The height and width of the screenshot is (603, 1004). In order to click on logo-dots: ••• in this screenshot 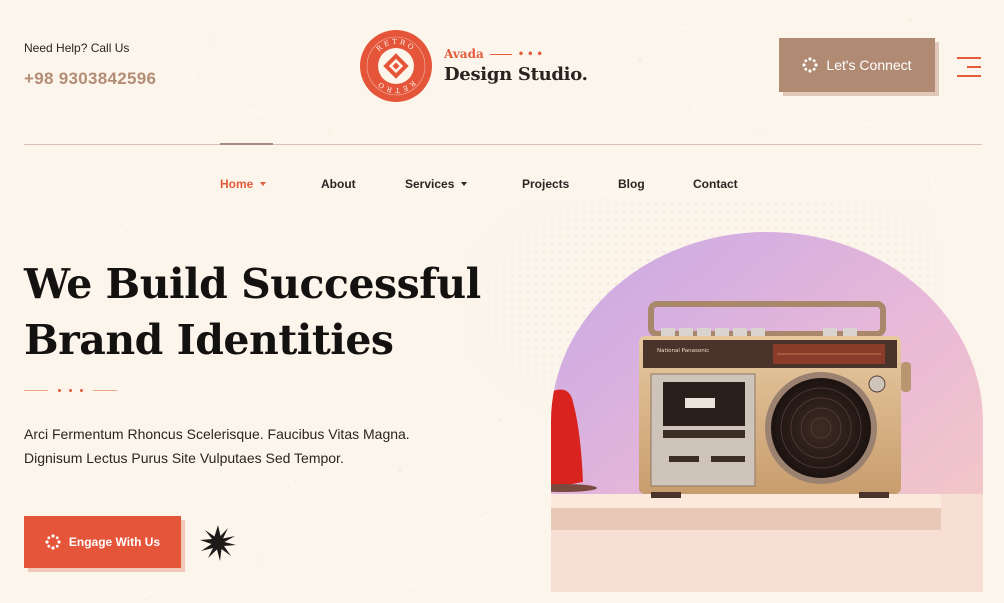, I will do `click(531, 54)`.